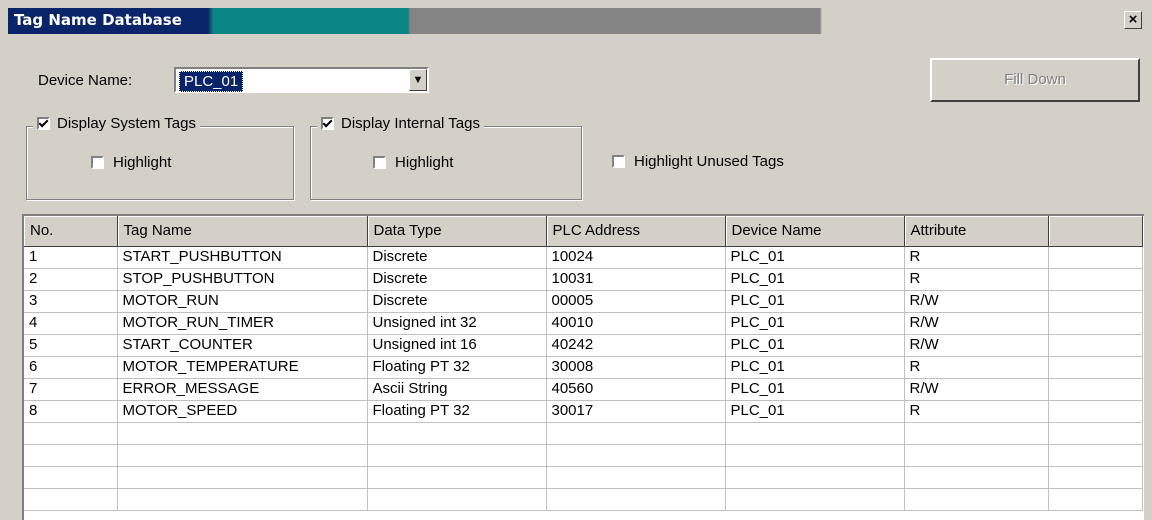 The image size is (1152, 520). I want to click on highlight-unused-tags-checkbox: Highlight Unused Tags, so click(698, 161).